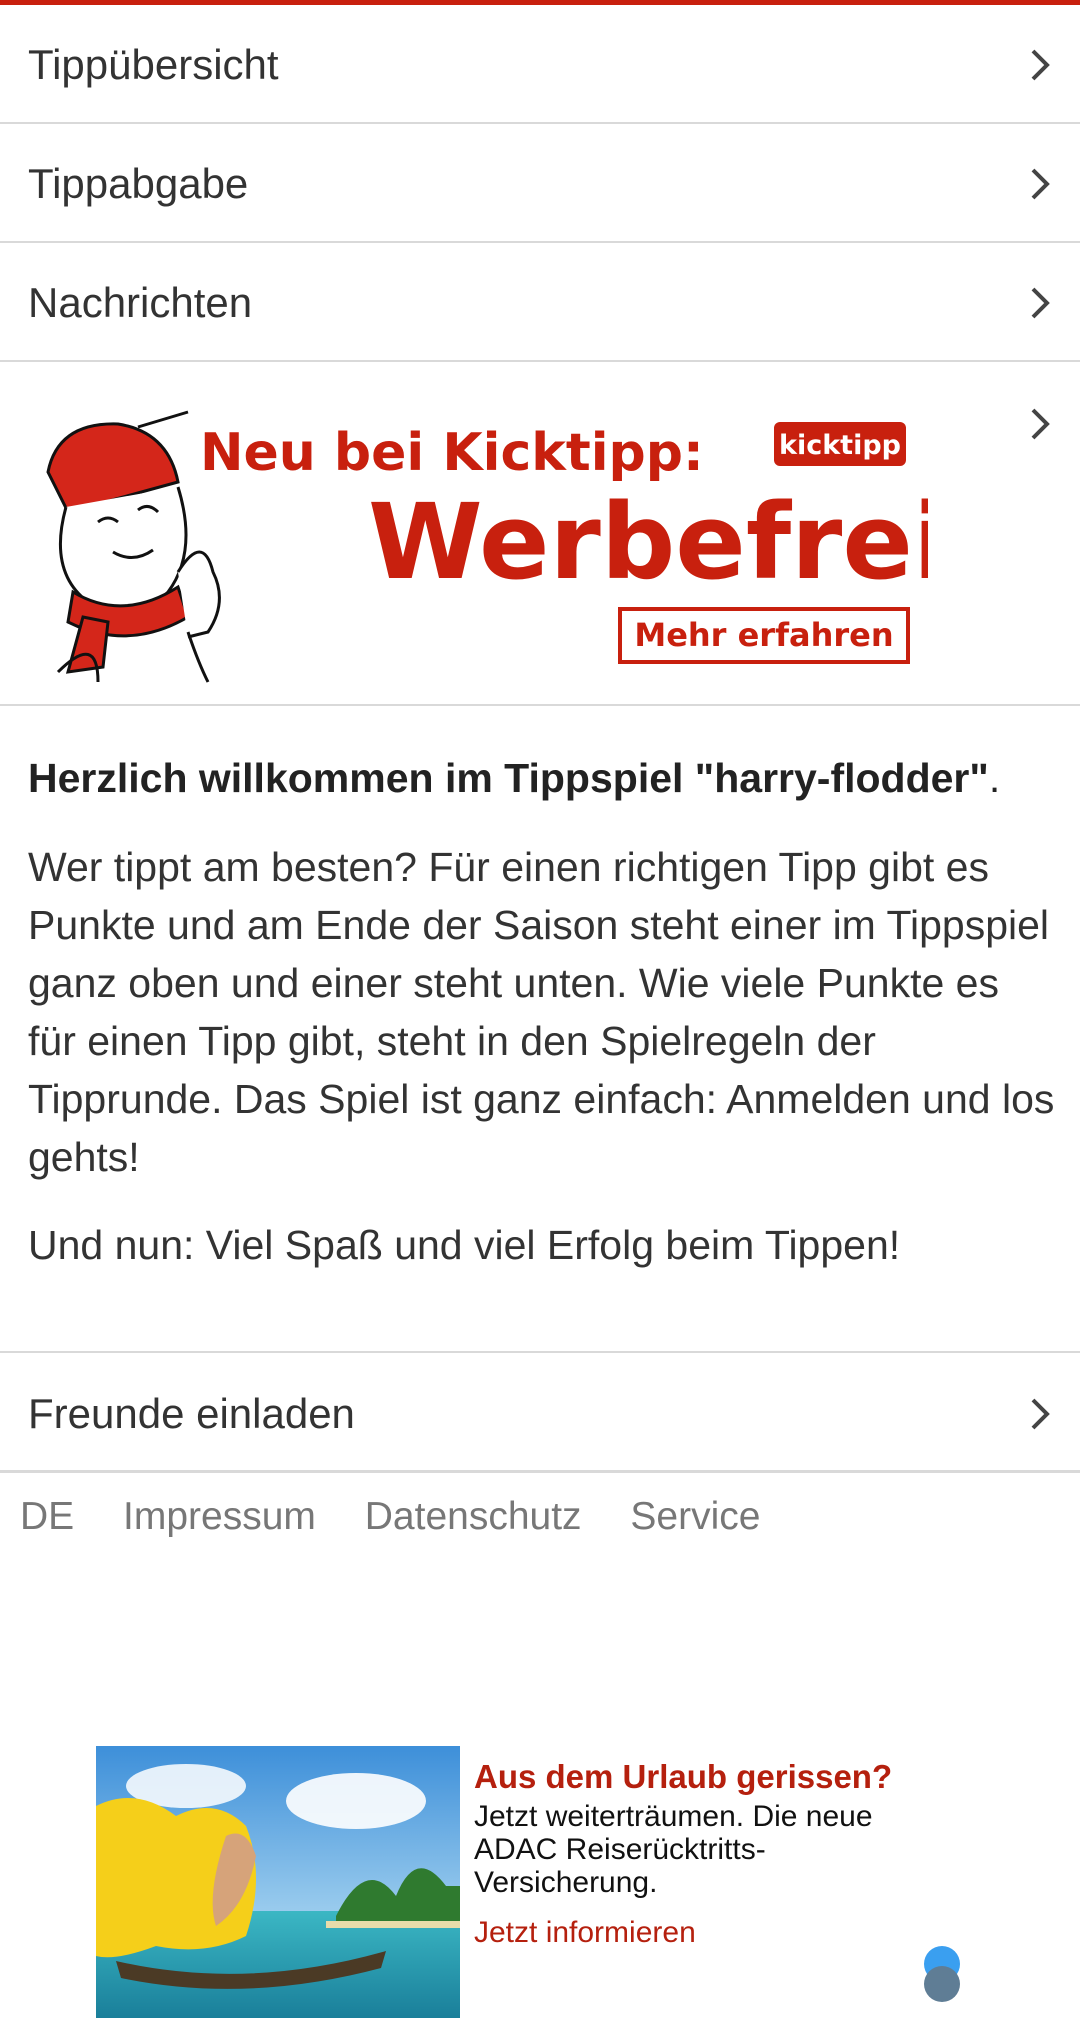  I want to click on menu-item-label: Tippübersicht, so click(153, 64).